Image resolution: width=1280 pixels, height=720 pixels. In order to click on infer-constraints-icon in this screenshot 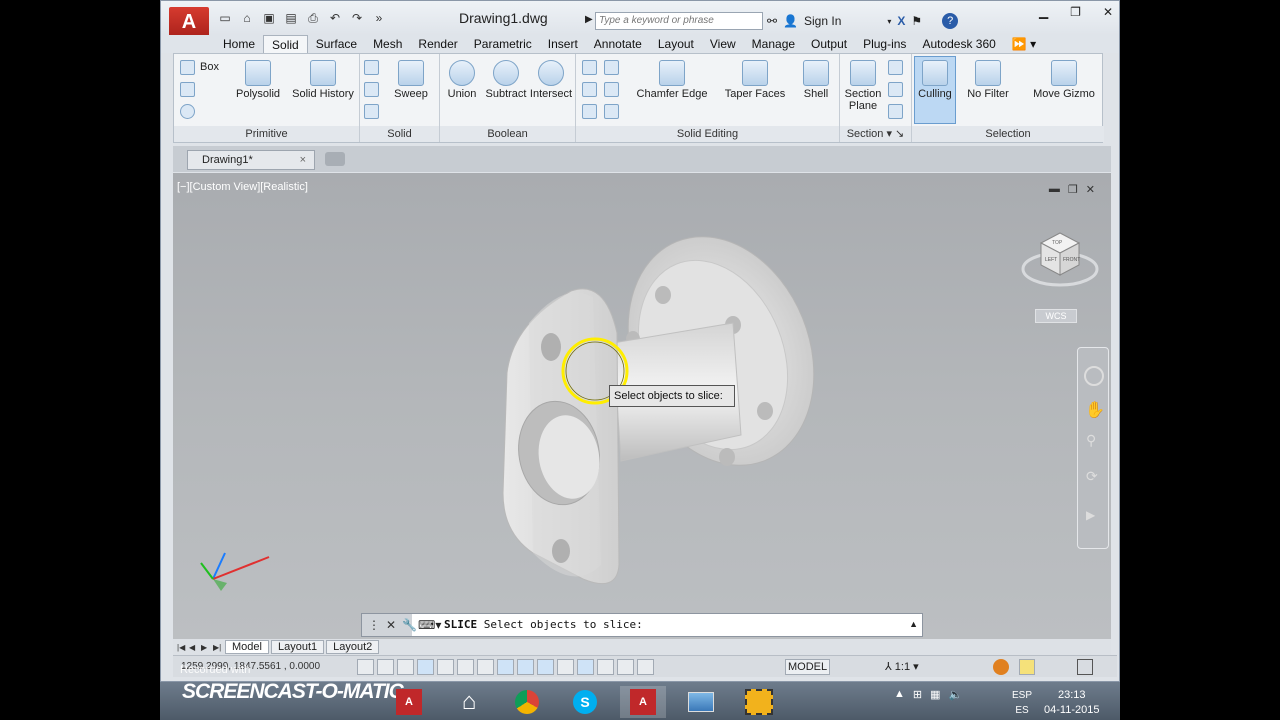, I will do `click(365, 667)`.